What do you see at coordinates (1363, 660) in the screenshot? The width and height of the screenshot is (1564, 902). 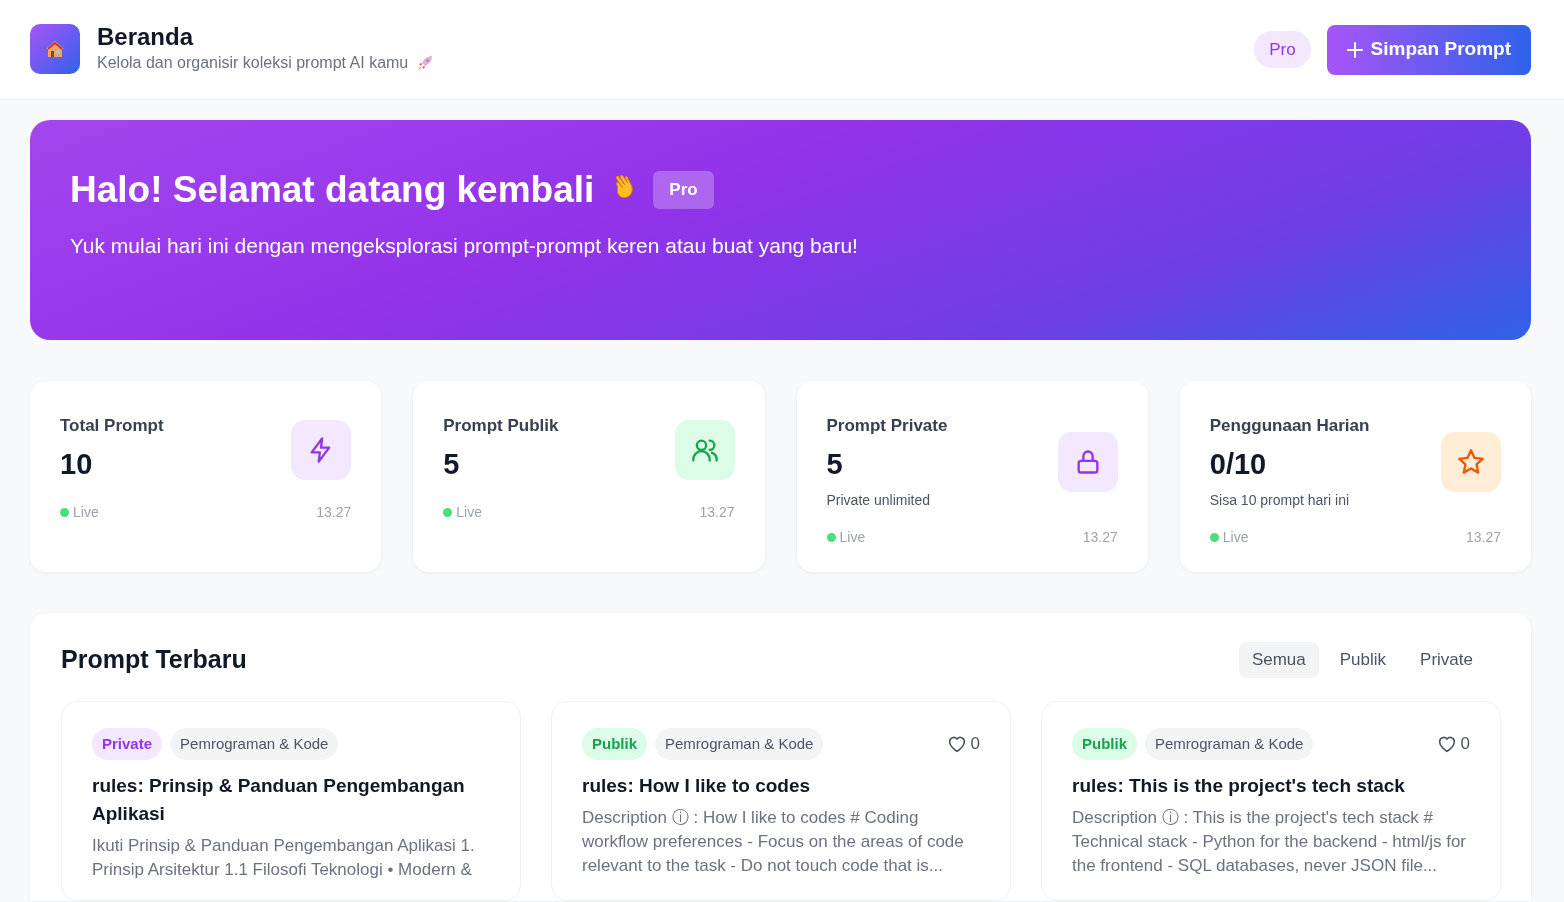 I see `filter-tab: Publik` at bounding box center [1363, 660].